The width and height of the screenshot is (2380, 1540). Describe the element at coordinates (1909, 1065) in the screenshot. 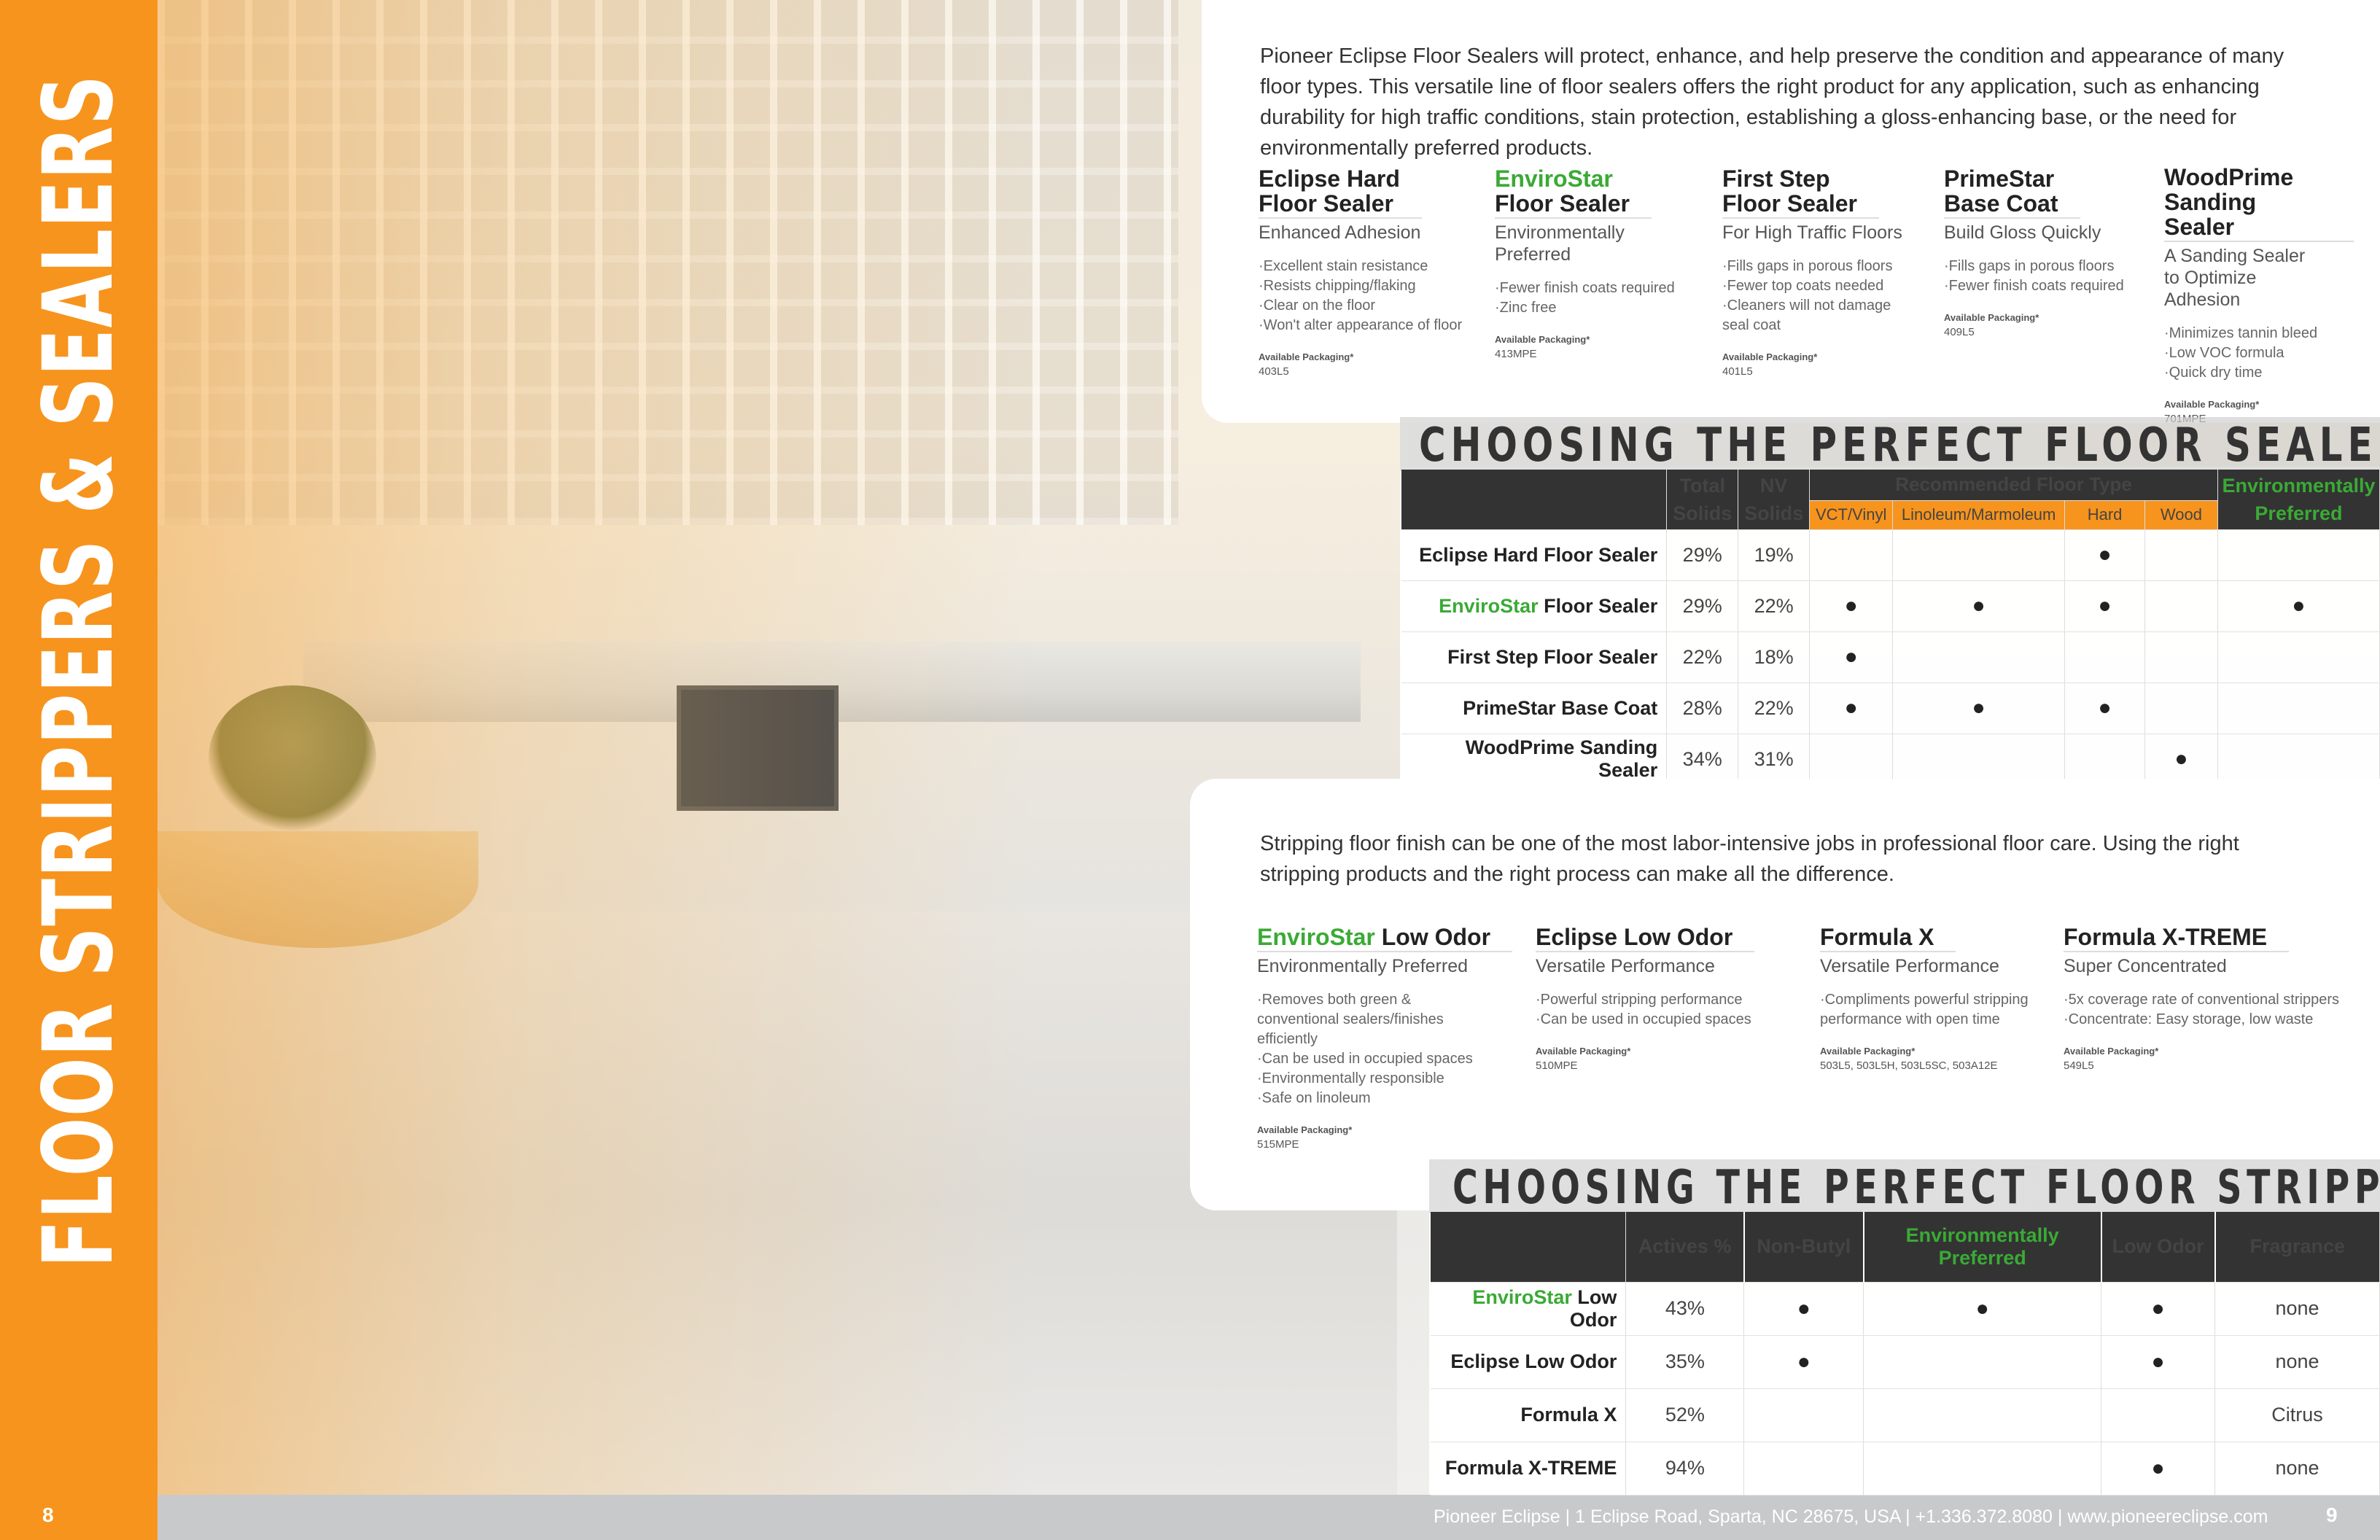

I see `packaging-code: 503L5, 503L5H, 503L5SC, 503A12E` at that location.